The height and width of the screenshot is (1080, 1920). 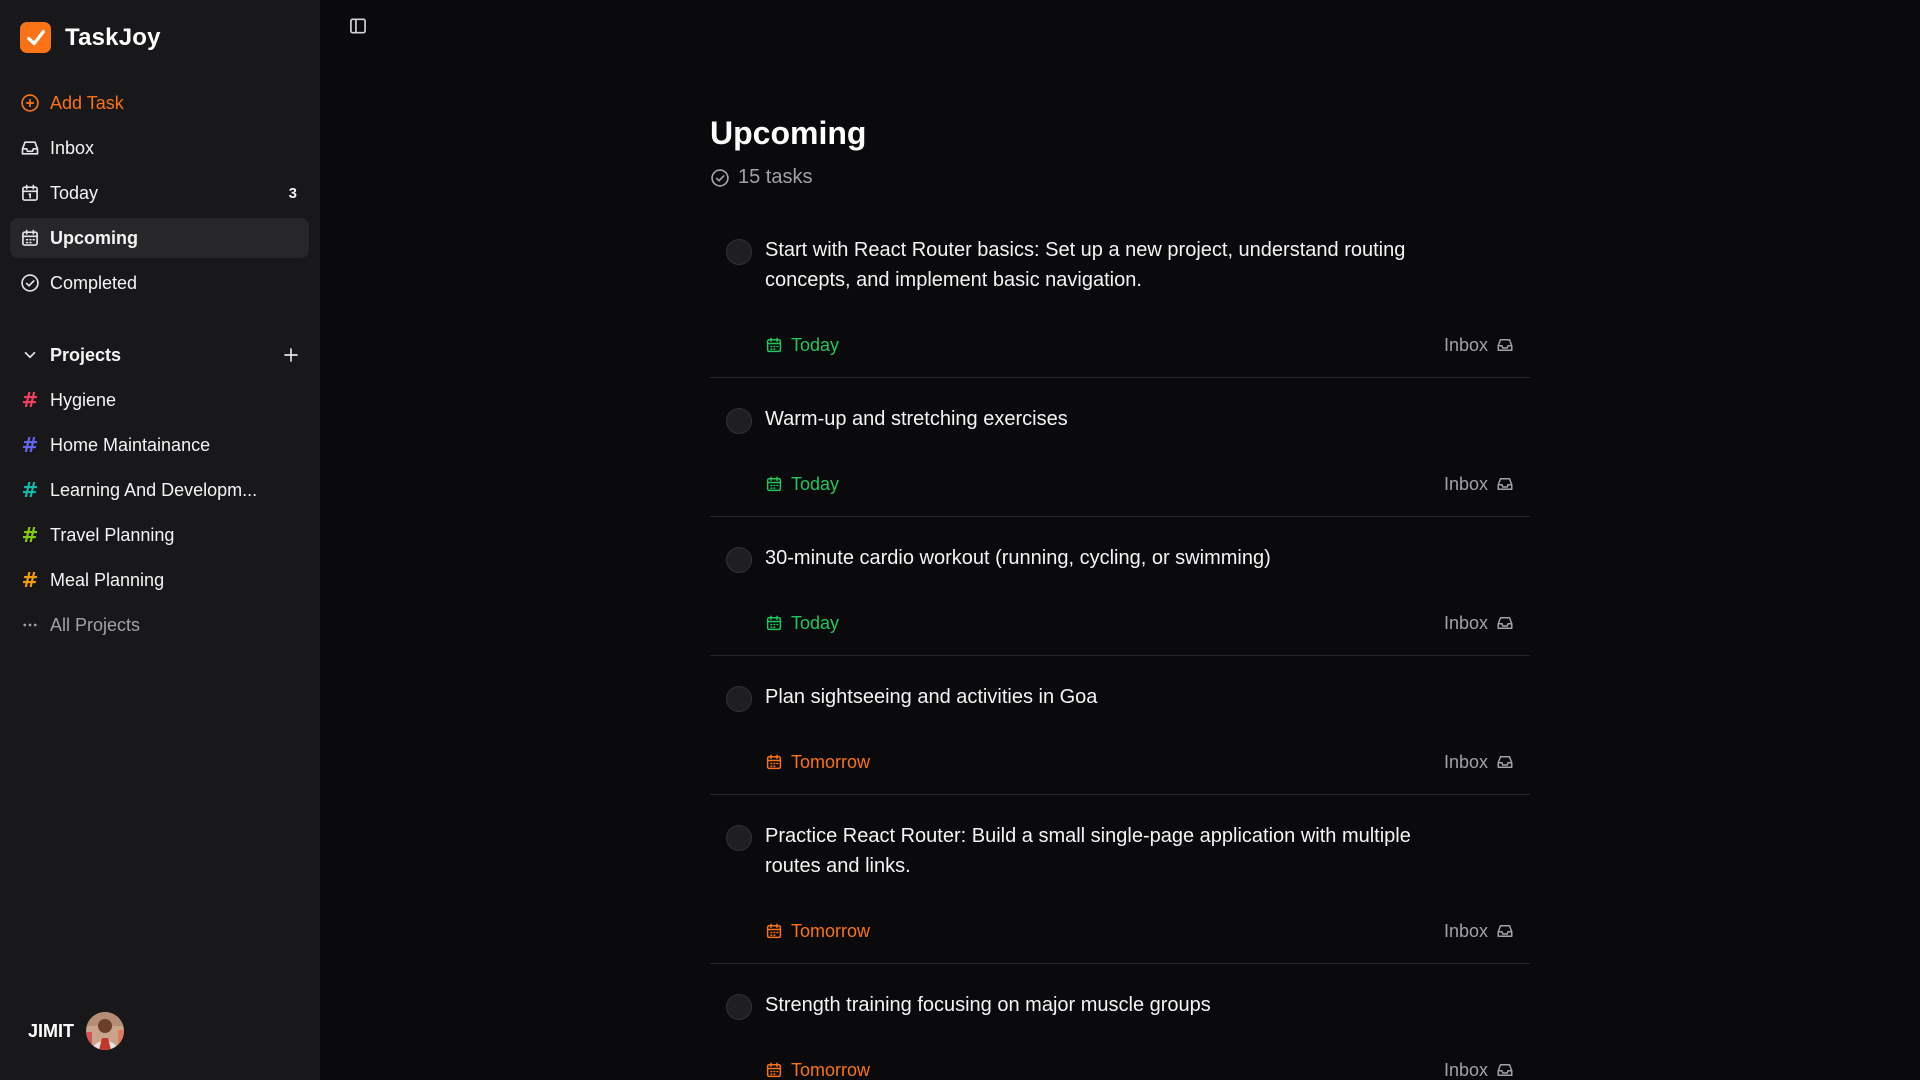 I want to click on sidebar-panel-icon, so click(x=358, y=26).